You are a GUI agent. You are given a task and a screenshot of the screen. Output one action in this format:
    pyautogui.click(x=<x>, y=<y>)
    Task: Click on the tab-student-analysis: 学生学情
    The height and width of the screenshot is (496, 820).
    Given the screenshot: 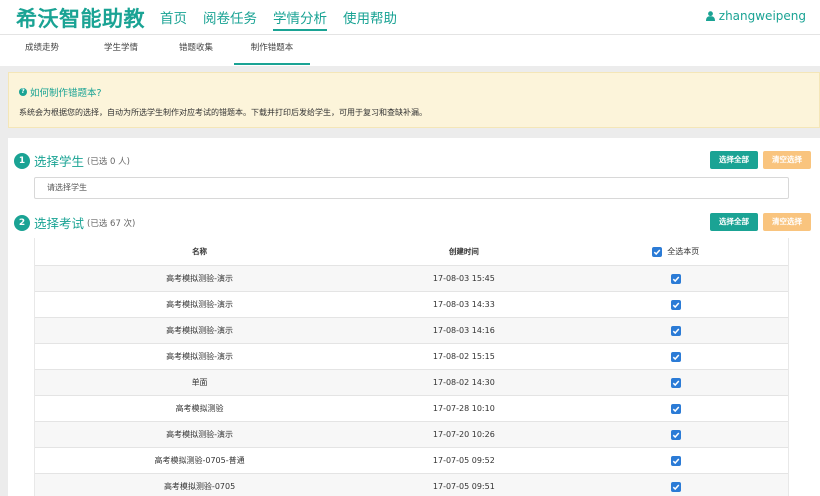 What is the action you would take?
    pyautogui.click(x=121, y=50)
    